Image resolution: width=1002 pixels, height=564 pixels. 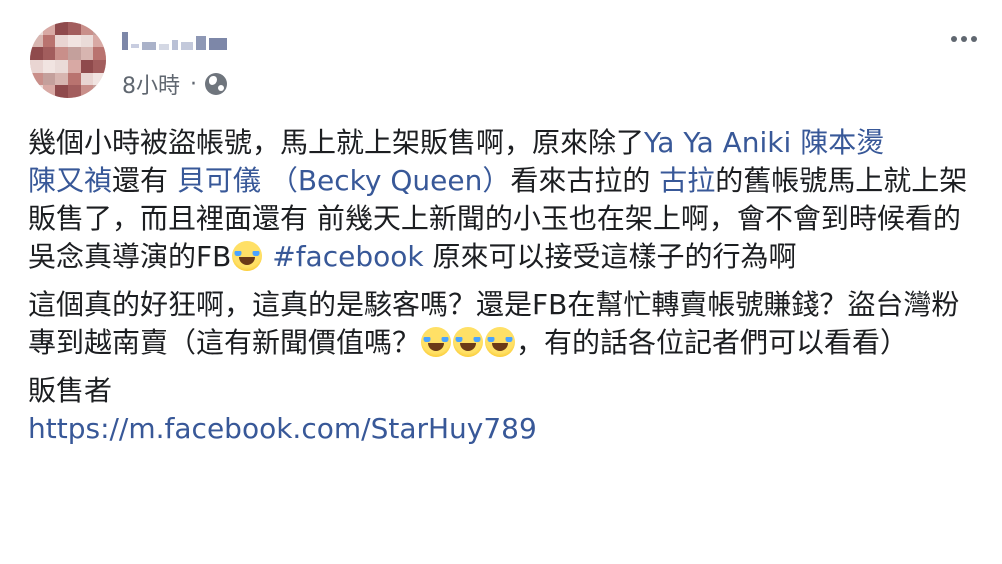 I want to click on text: 還有, so click(x=144, y=180).